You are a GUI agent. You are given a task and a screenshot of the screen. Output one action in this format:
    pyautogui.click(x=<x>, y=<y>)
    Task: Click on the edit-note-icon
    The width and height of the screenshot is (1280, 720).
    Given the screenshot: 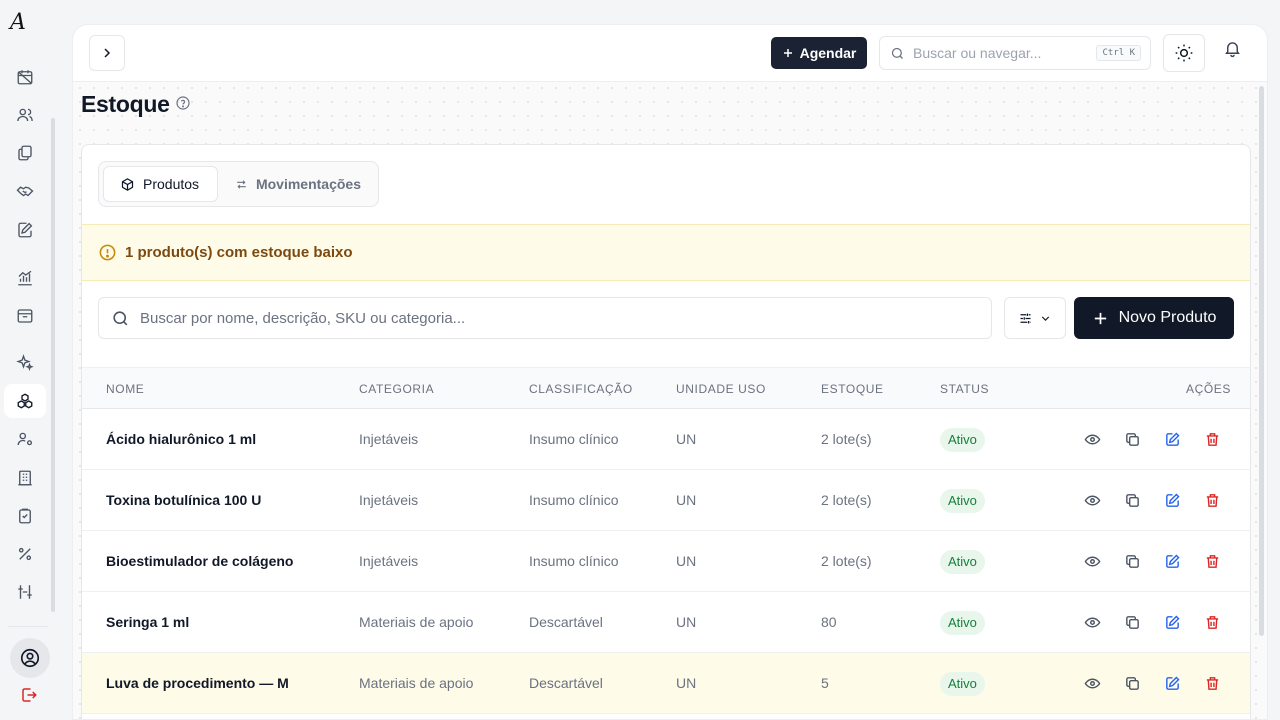 What is the action you would take?
    pyautogui.click(x=25, y=230)
    